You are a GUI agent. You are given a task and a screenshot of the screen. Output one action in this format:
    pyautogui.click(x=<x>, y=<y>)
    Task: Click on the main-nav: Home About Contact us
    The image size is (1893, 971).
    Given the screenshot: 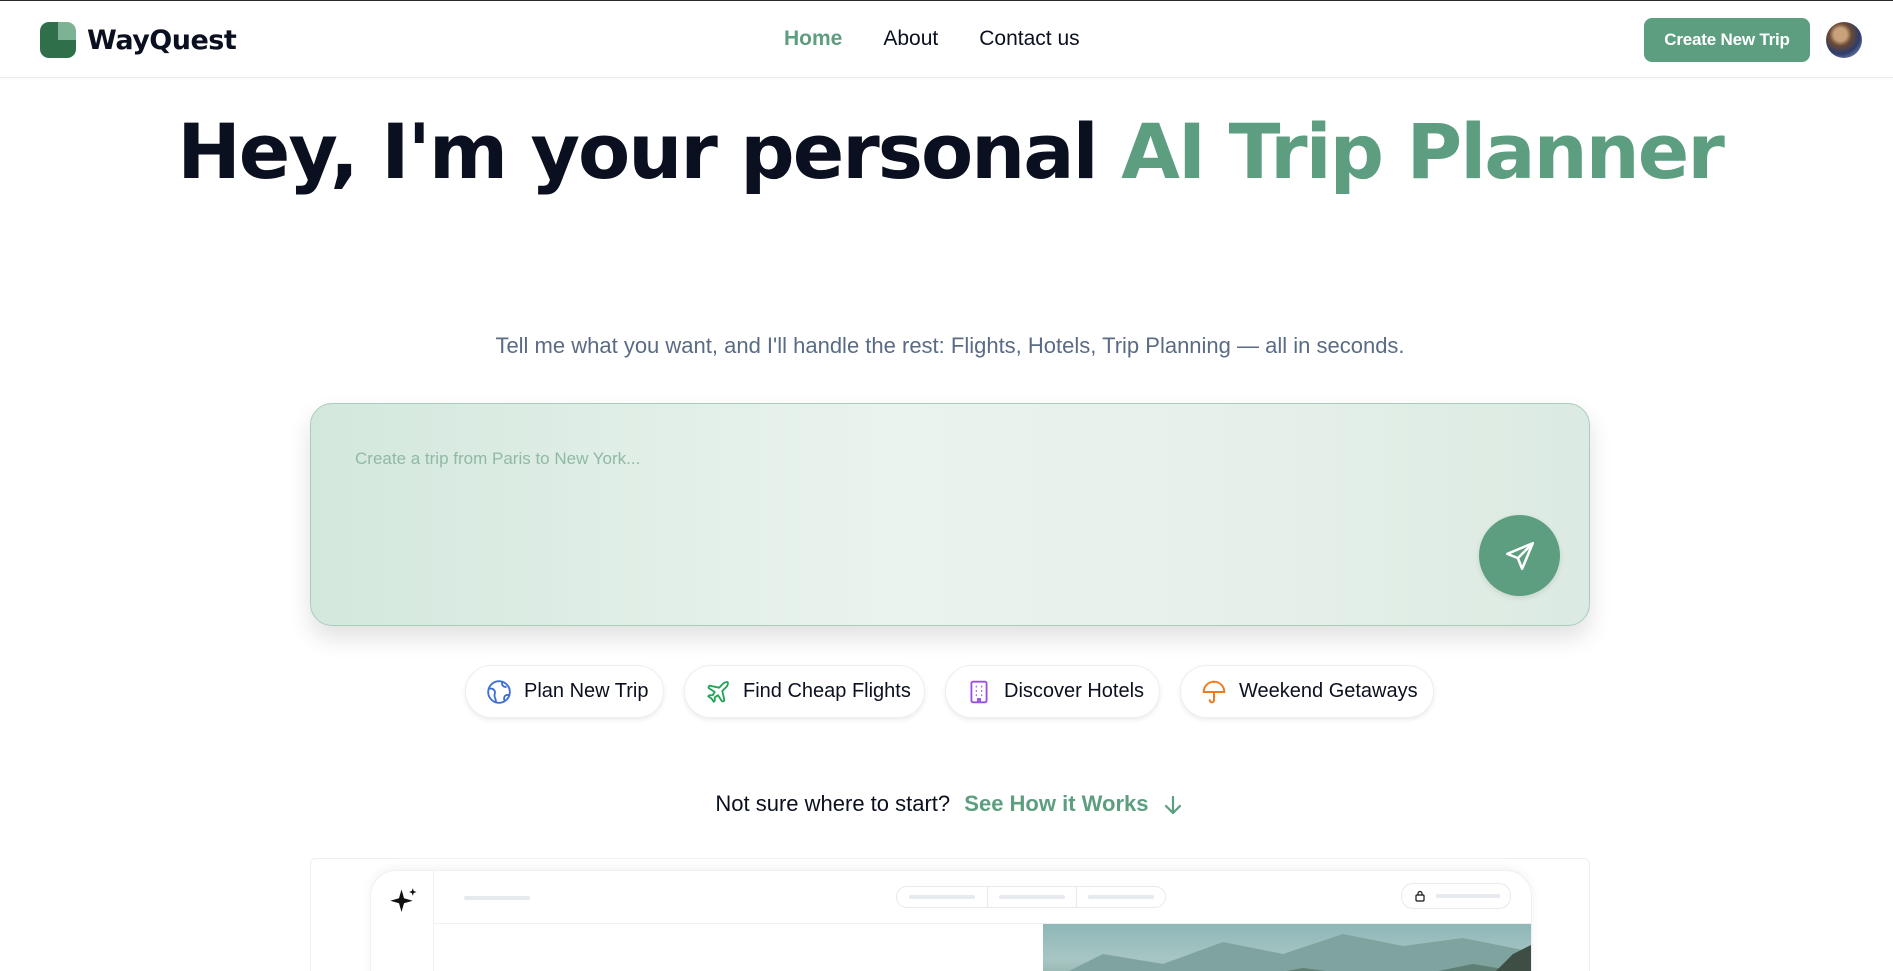 What is the action you would take?
    pyautogui.click(x=932, y=39)
    